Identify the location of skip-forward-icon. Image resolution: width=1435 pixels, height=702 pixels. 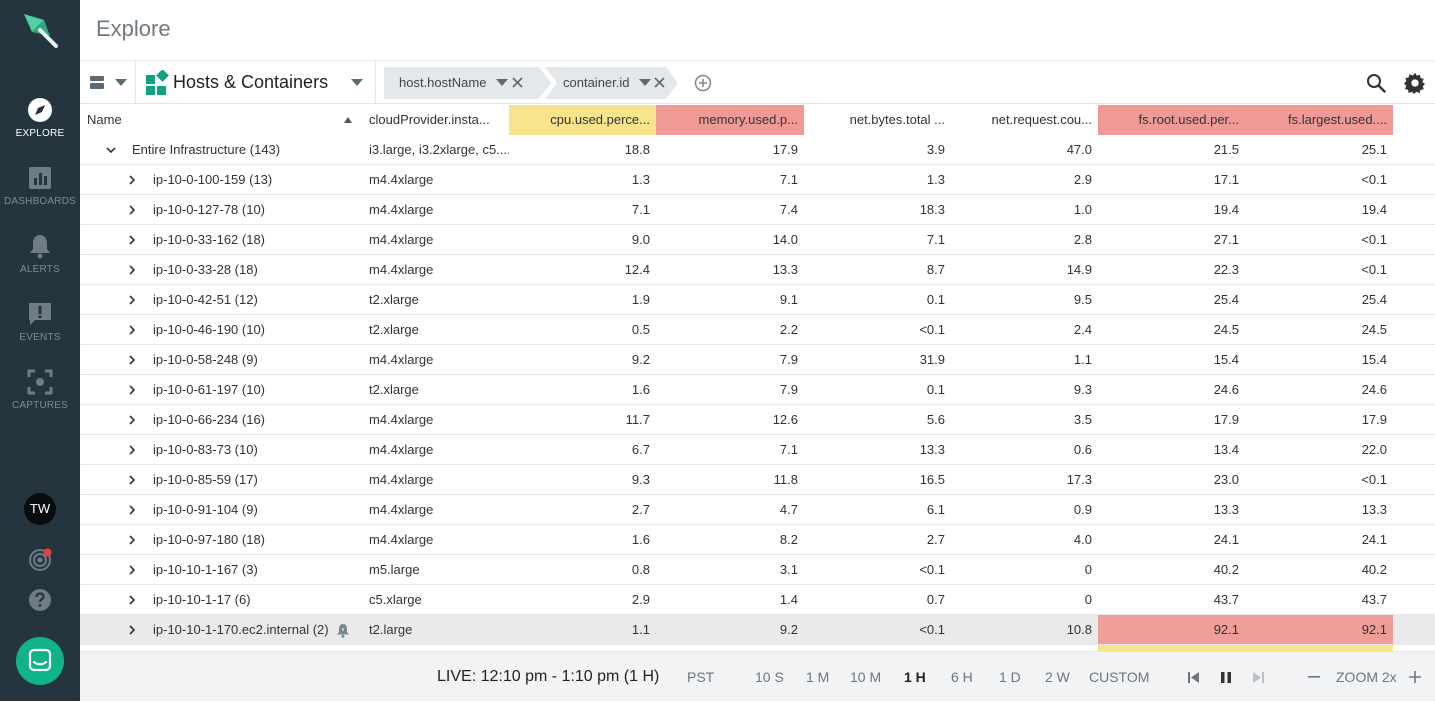
(1258, 677).